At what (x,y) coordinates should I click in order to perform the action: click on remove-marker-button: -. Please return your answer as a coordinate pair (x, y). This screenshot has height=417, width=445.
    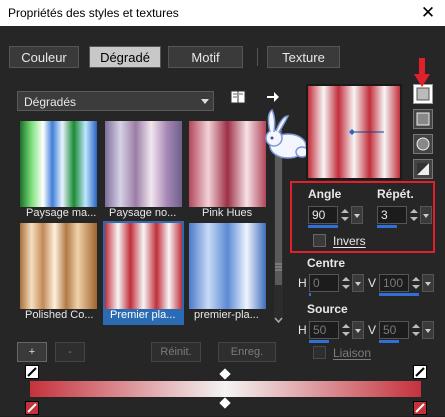
    Looking at the image, I should click on (70, 352).